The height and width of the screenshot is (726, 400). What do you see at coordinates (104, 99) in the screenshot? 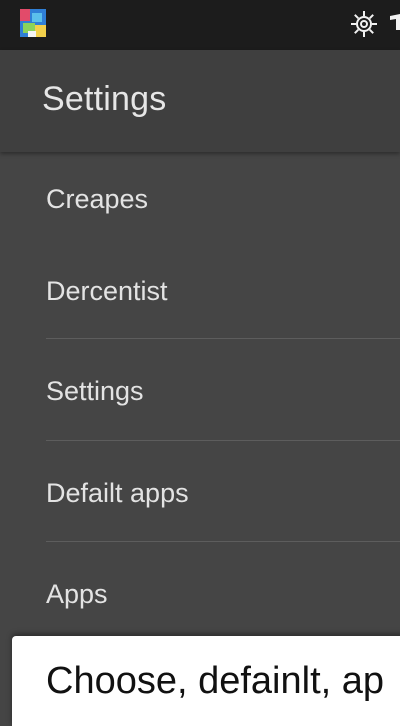
I see `page-title: Settings` at bounding box center [104, 99].